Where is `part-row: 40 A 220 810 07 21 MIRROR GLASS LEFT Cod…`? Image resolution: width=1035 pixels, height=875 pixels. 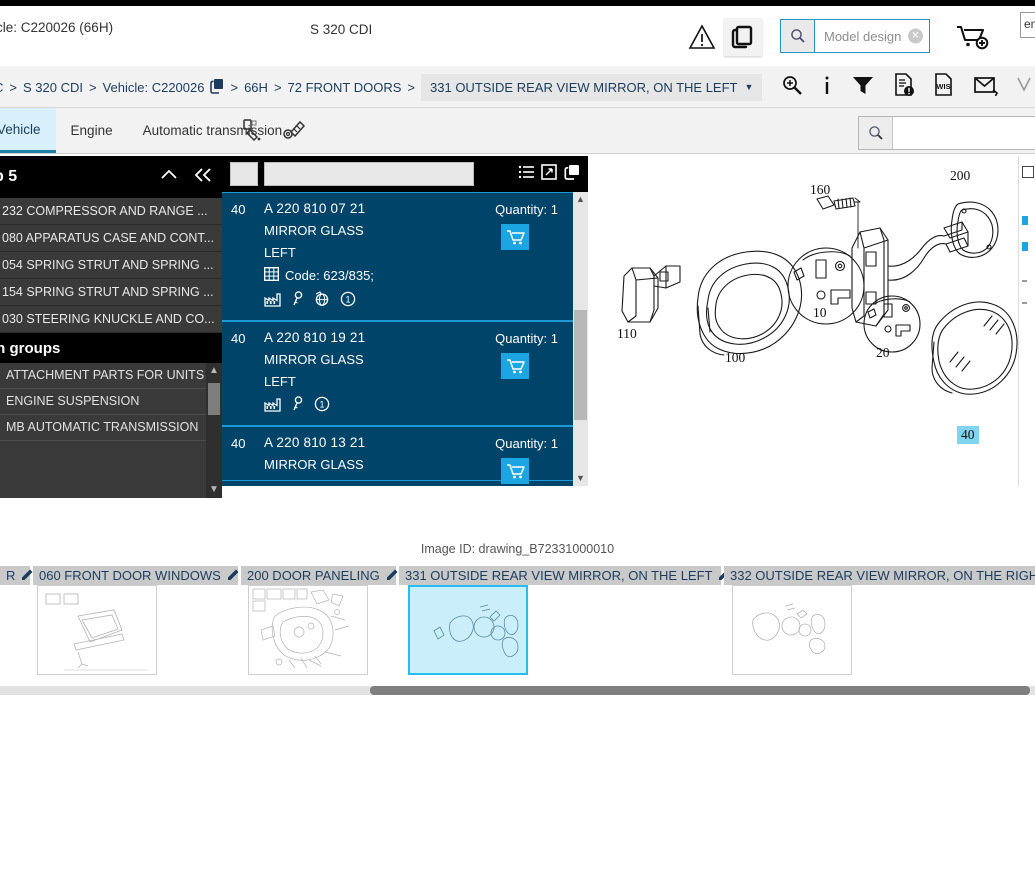
part-row: 40 A 220 810 07 21 MIRROR GLASS LEFT Cod… is located at coordinates (405, 256).